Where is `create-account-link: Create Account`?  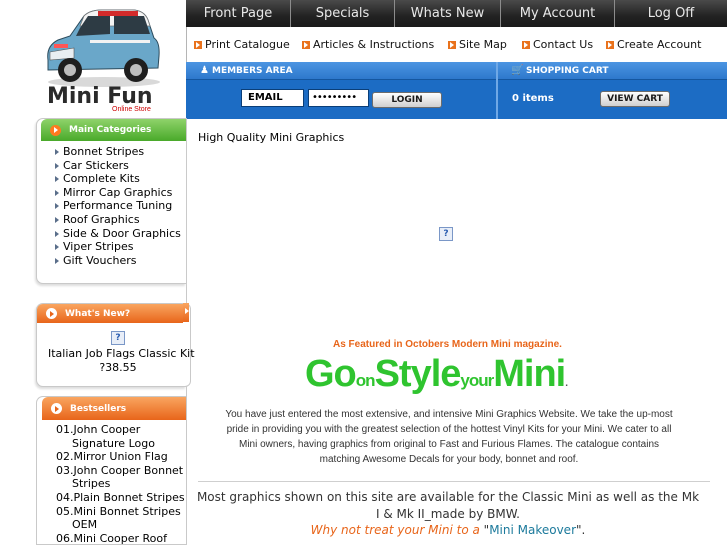 create-account-link: Create Account is located at coordinates (653, 44).